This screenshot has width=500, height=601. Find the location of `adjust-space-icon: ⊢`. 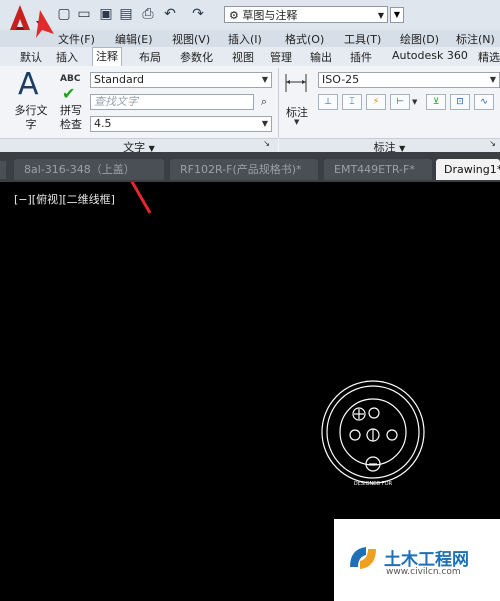

adjust-space-icon: ⊢ is located at coordinates (400, 102).